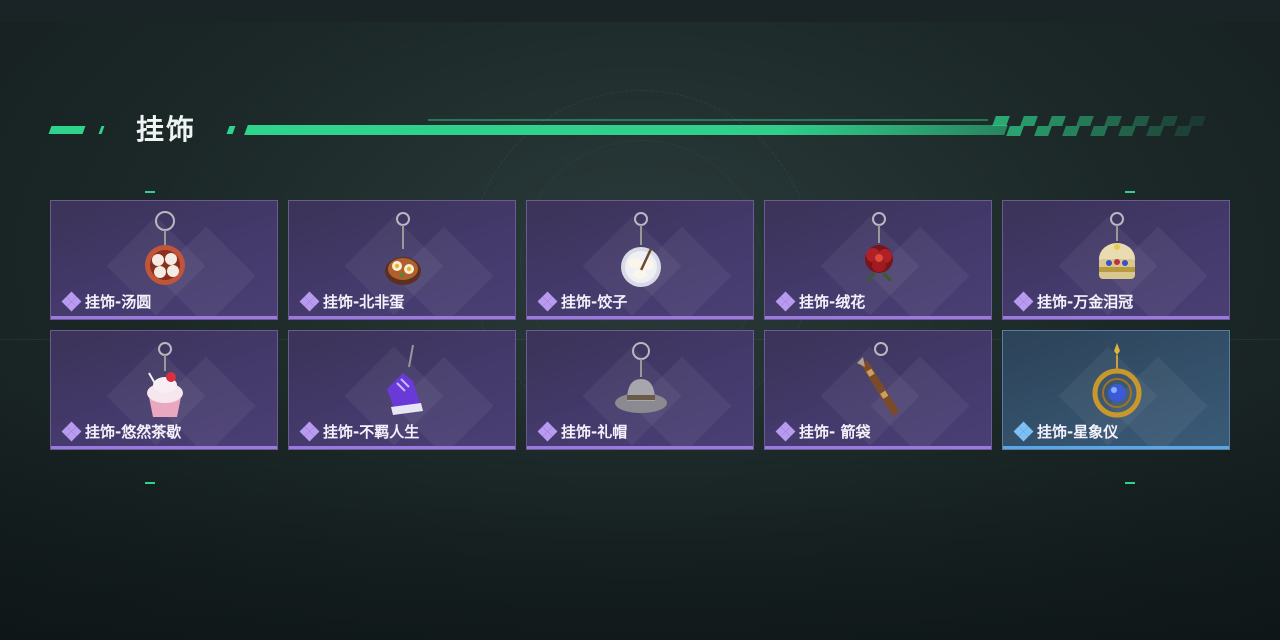  Describe the element at coordinates (405, 379) in the screenshot. I see `sneaker-icon` at that location.